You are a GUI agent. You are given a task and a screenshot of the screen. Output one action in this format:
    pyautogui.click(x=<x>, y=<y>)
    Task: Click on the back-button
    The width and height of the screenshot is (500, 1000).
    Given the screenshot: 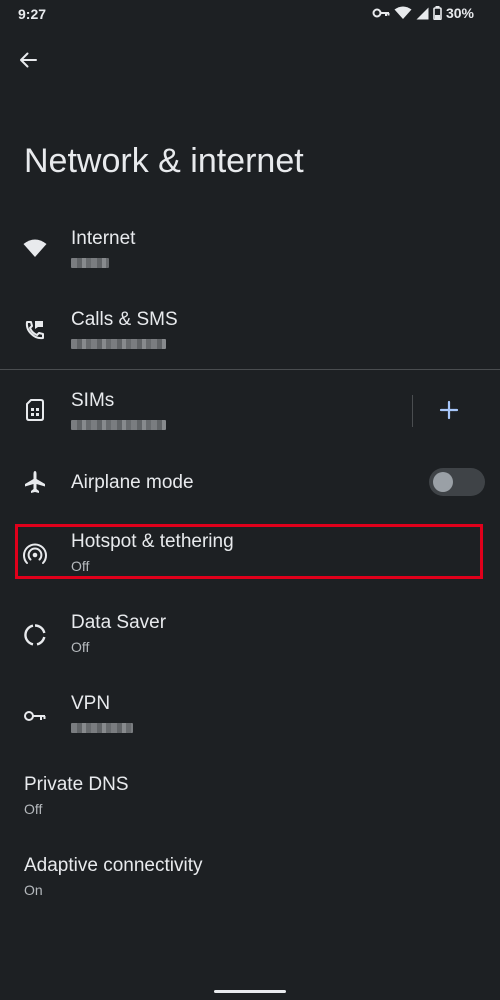 What is the action you would take?
    pyautogui.click(x=28, y=60)
    